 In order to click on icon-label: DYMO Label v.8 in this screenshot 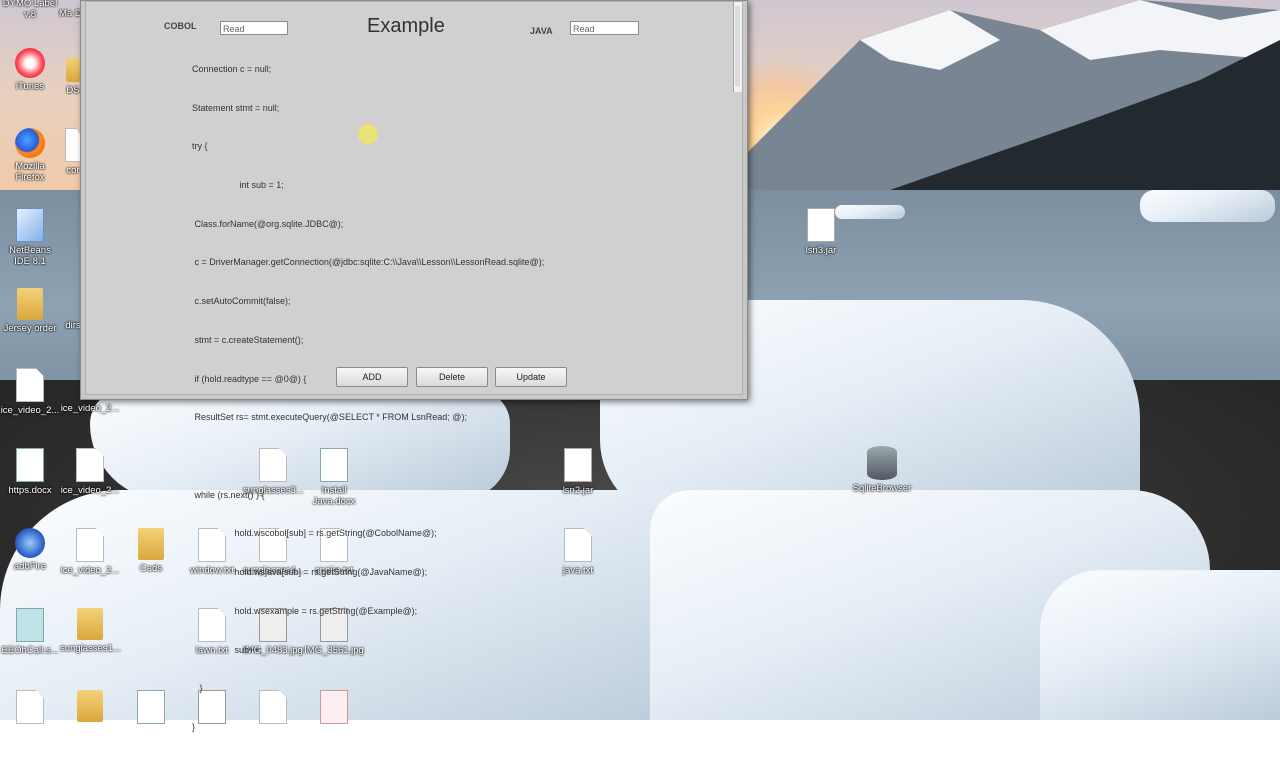, I will do `click(30, 10)`.